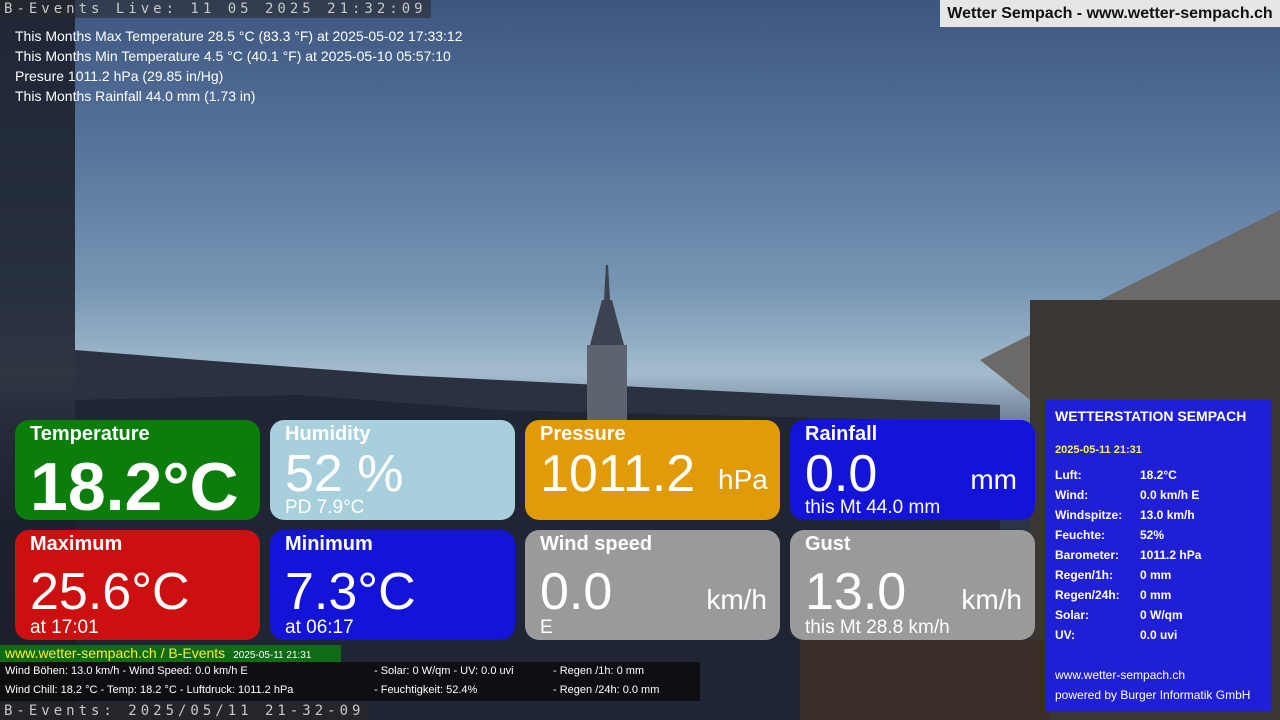 This screenshot has width=1280, height=720. I want to click on panel-row-windspitze: Windspitze: 13.0 km/h, so click(1125, 515).